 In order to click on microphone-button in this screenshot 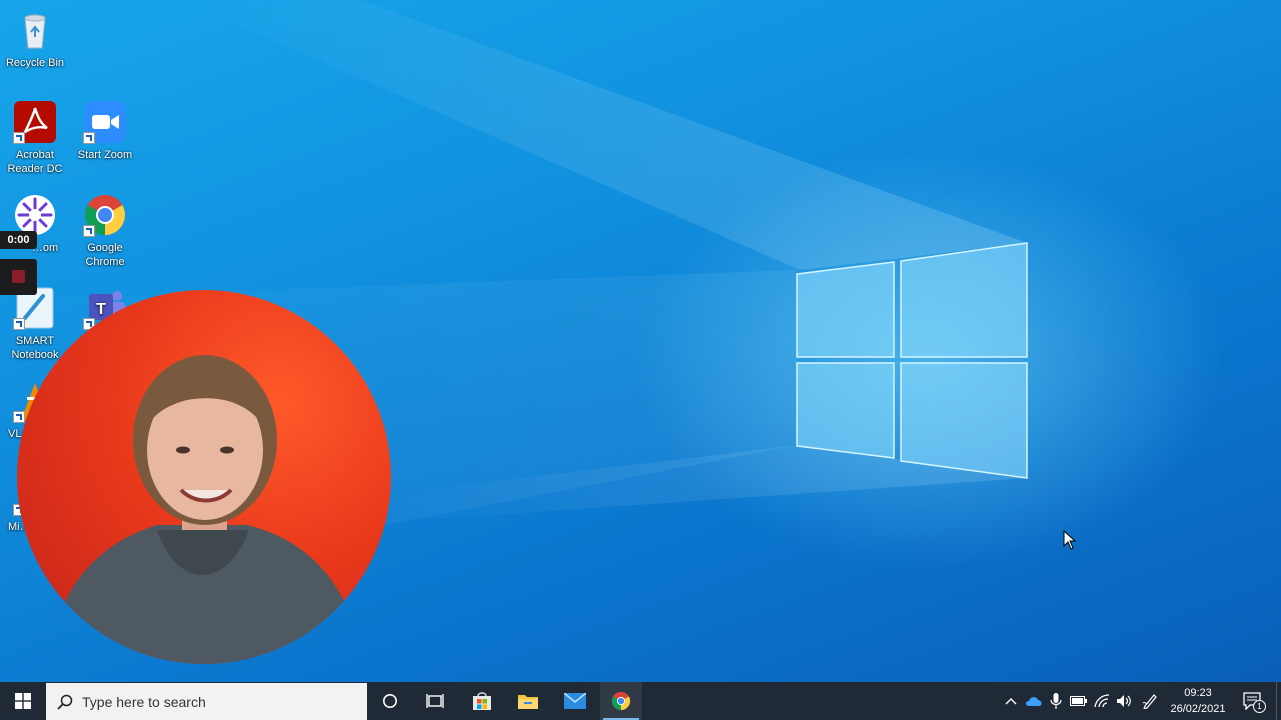, I will do `click(1056, 701)`.